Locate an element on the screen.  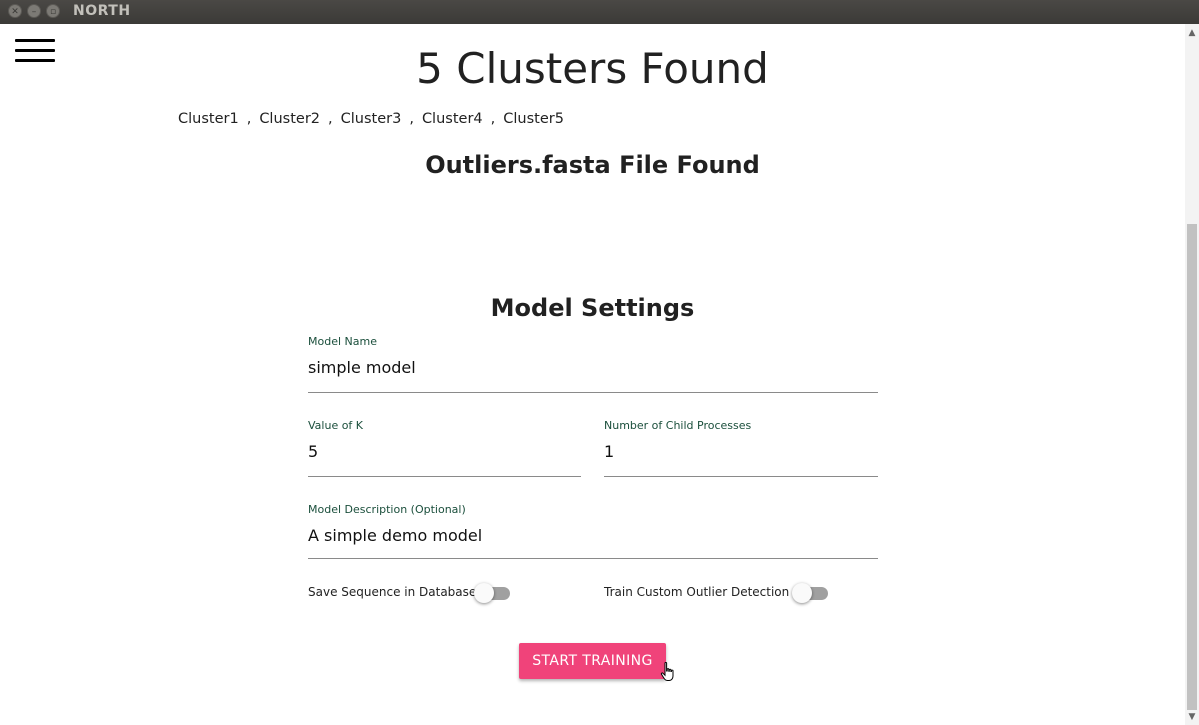
child-processes-field: Number of Child Processes is located at coordinates (741, 448).